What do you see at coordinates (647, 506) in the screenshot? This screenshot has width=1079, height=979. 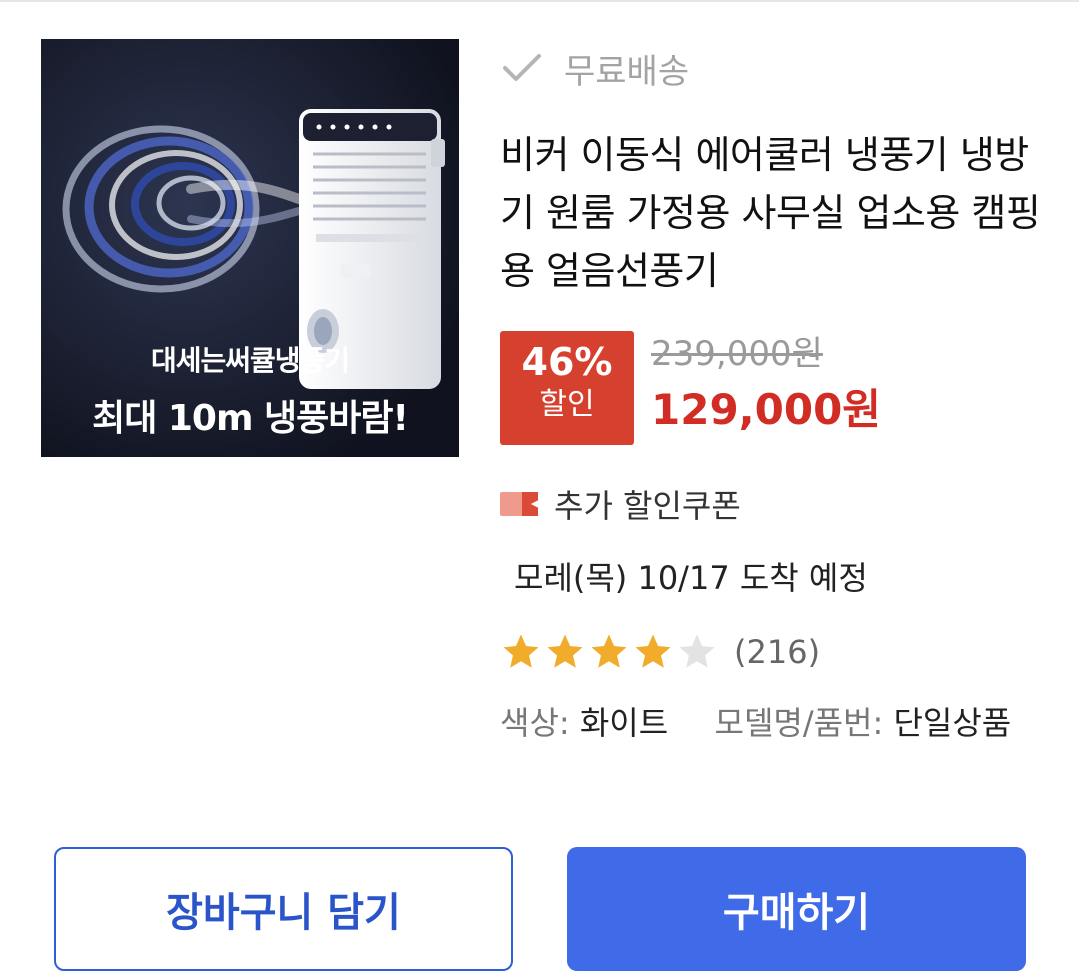 I see `coupon-label: 추가 할인쿠폰` at bounding box center [647, 506].